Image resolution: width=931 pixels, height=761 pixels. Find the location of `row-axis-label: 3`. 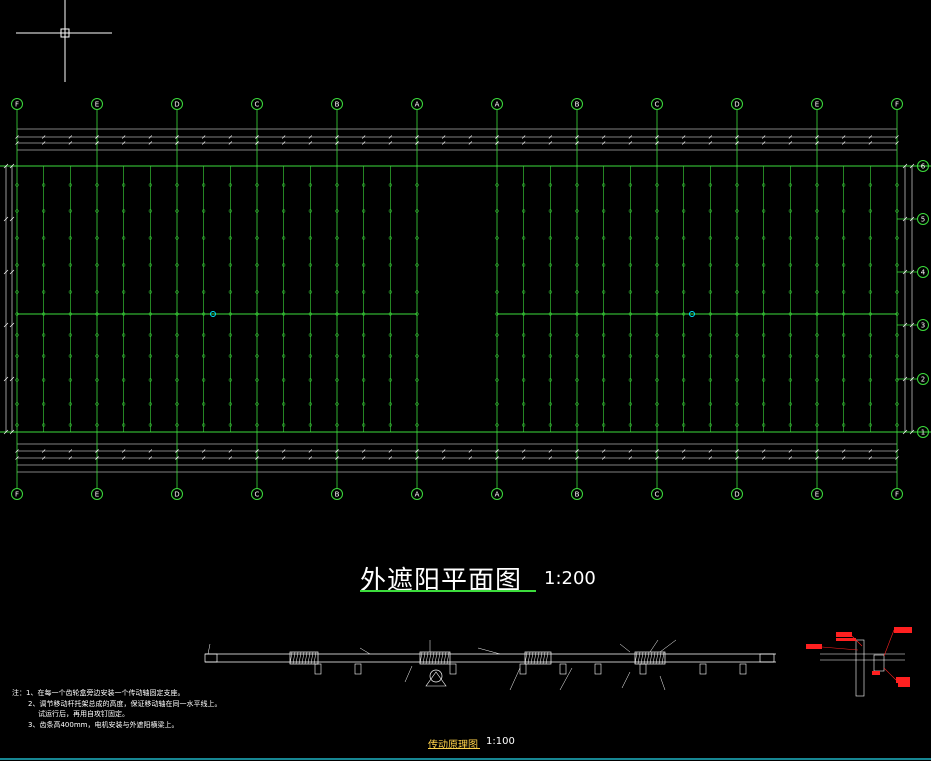

row-axis-label: 3 is located at coordinates (923, 326).